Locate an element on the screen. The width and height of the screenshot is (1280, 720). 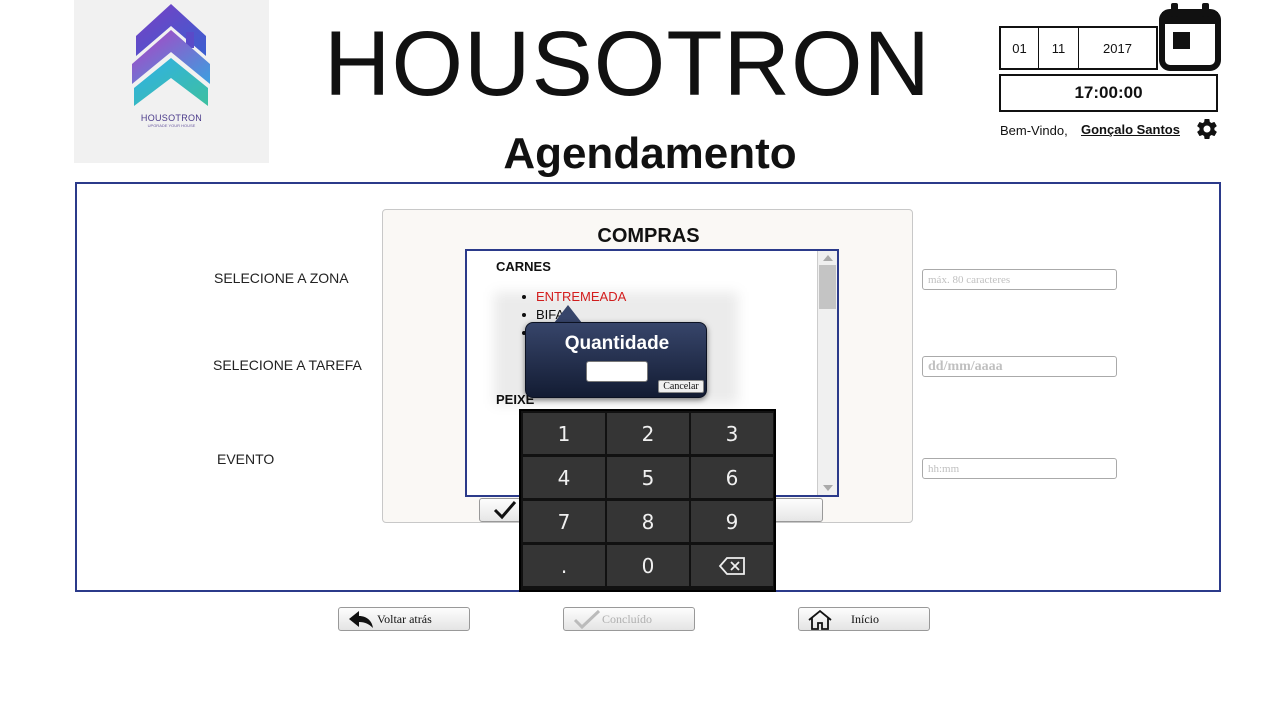
home-label: Início is located at coordinates (865, 619).